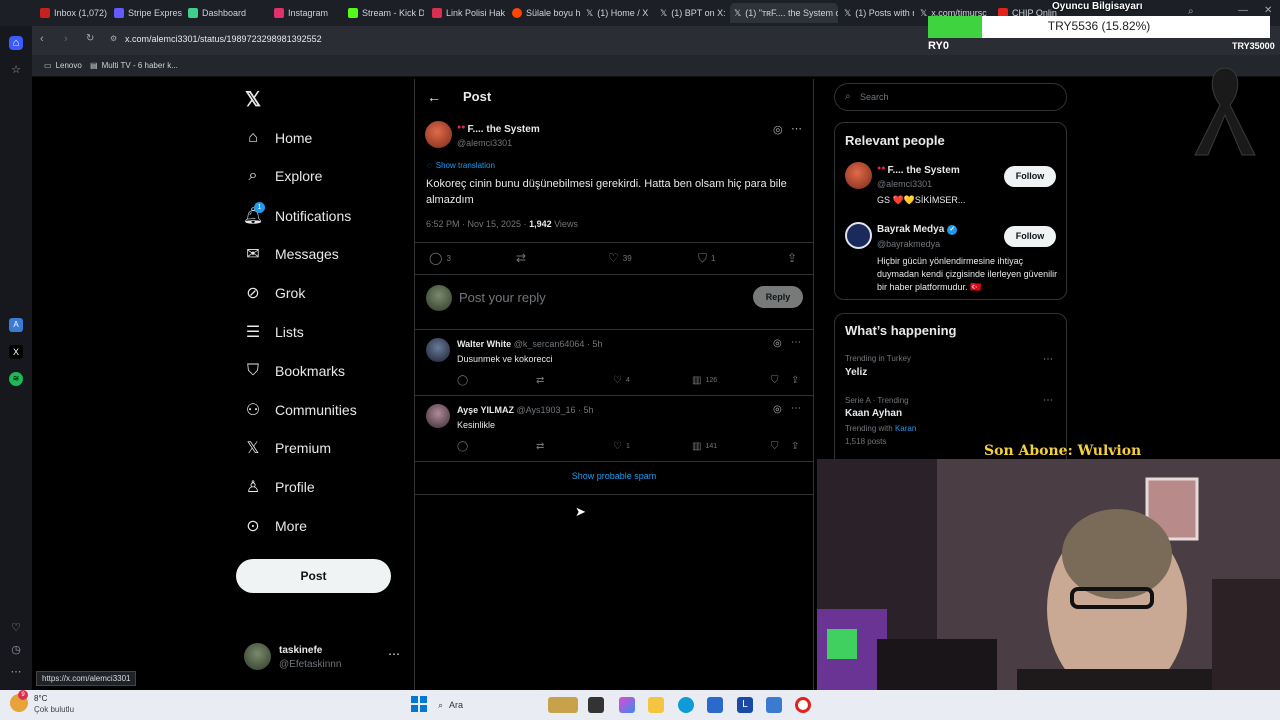 The height and width of the screenshot is (720, 1280). What do you see at coordinates (950, 97) in the screenshot?
I see `search-input: ⌕ Search` at bounding box center [950, 97].